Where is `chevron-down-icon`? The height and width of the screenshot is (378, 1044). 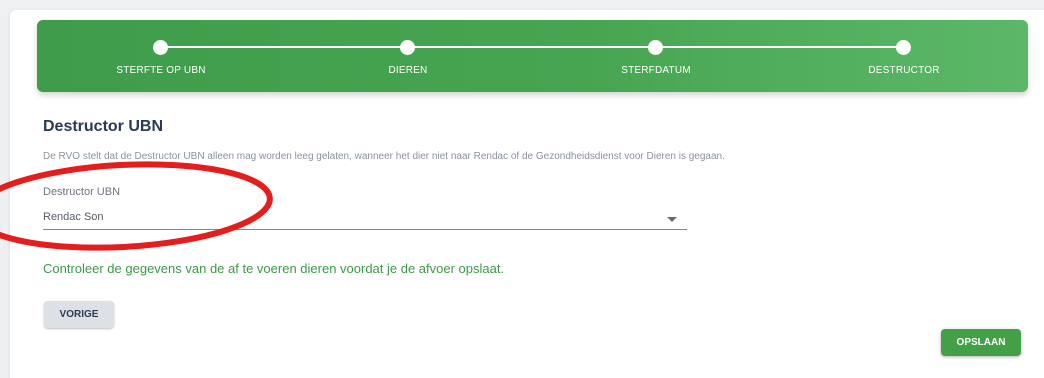
chevron-down-icon is located at coordinates (672, 219).